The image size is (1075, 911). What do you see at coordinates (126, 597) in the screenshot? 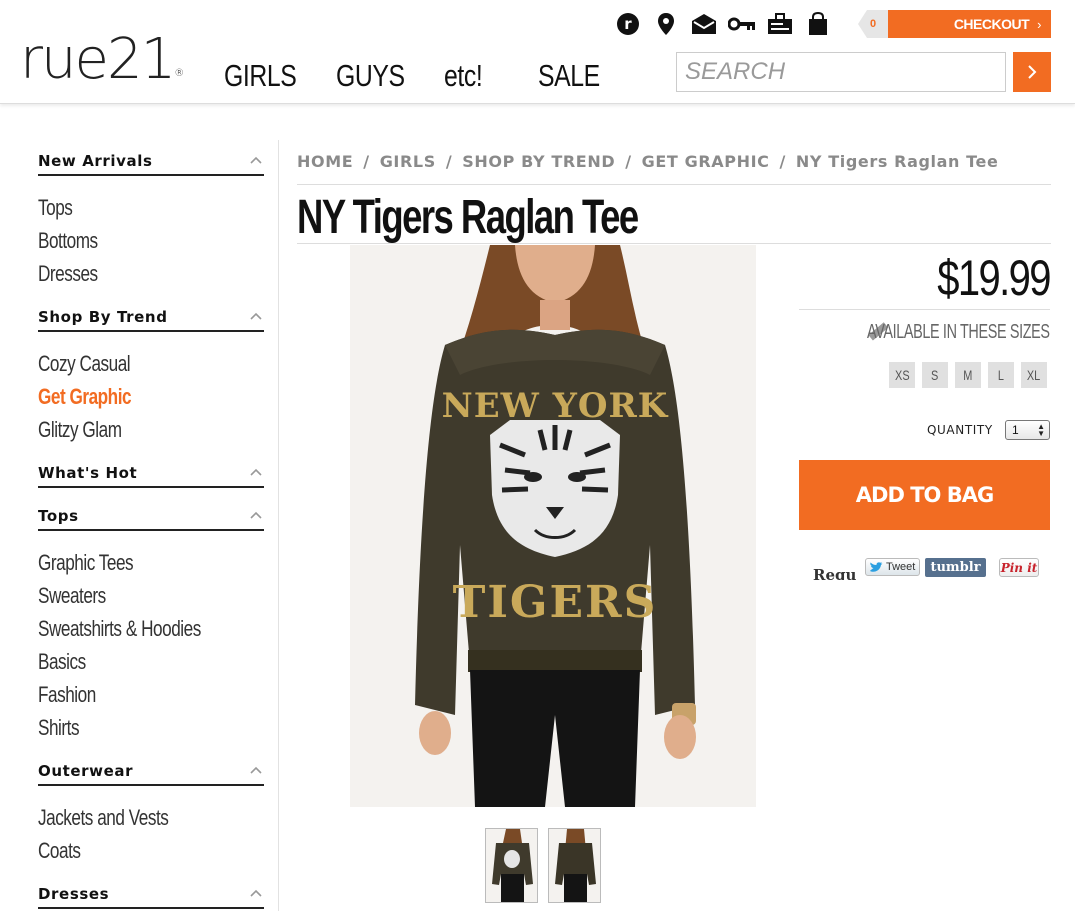
I see `sidebar-item-sweaters: Sweaters` at bounding box center [126, 597].